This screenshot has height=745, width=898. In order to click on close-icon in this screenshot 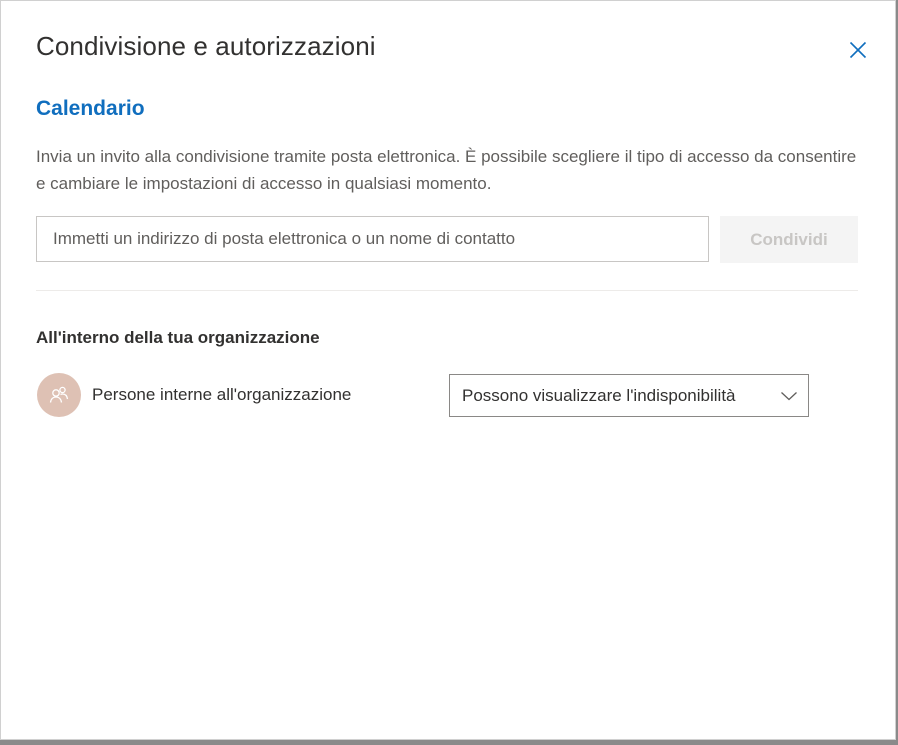, I will do `click(858, 50)`.